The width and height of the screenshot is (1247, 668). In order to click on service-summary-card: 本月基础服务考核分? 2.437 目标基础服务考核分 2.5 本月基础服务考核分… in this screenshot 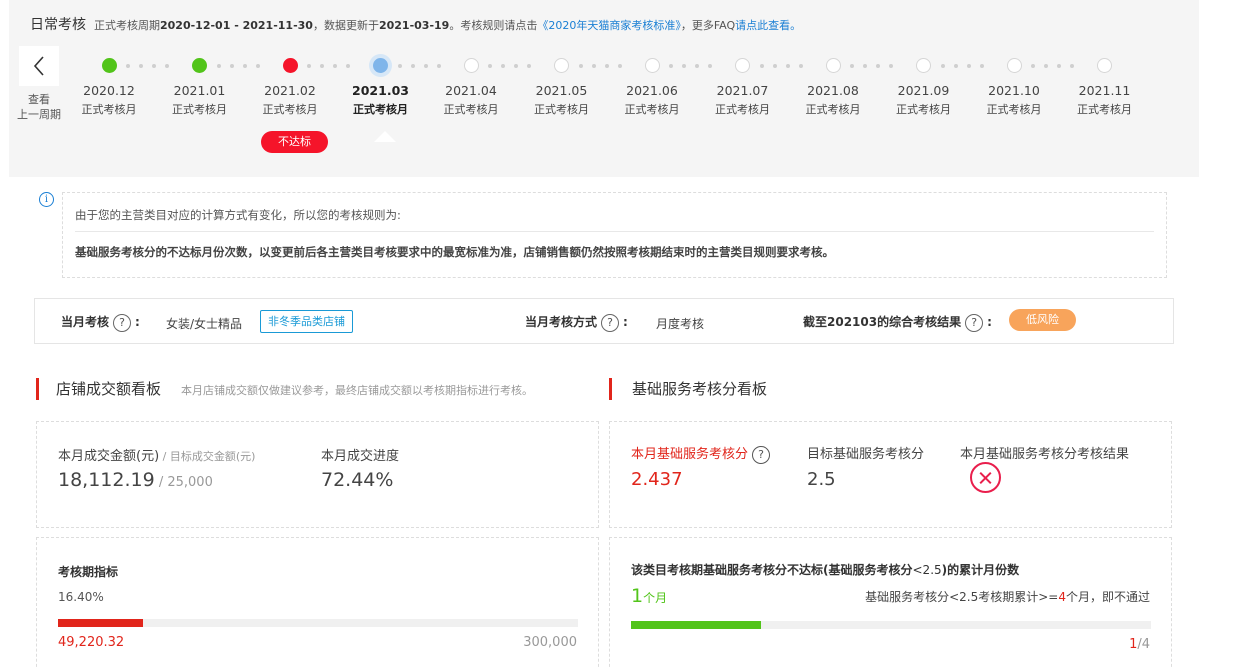, I will do `click(890, 474)`.